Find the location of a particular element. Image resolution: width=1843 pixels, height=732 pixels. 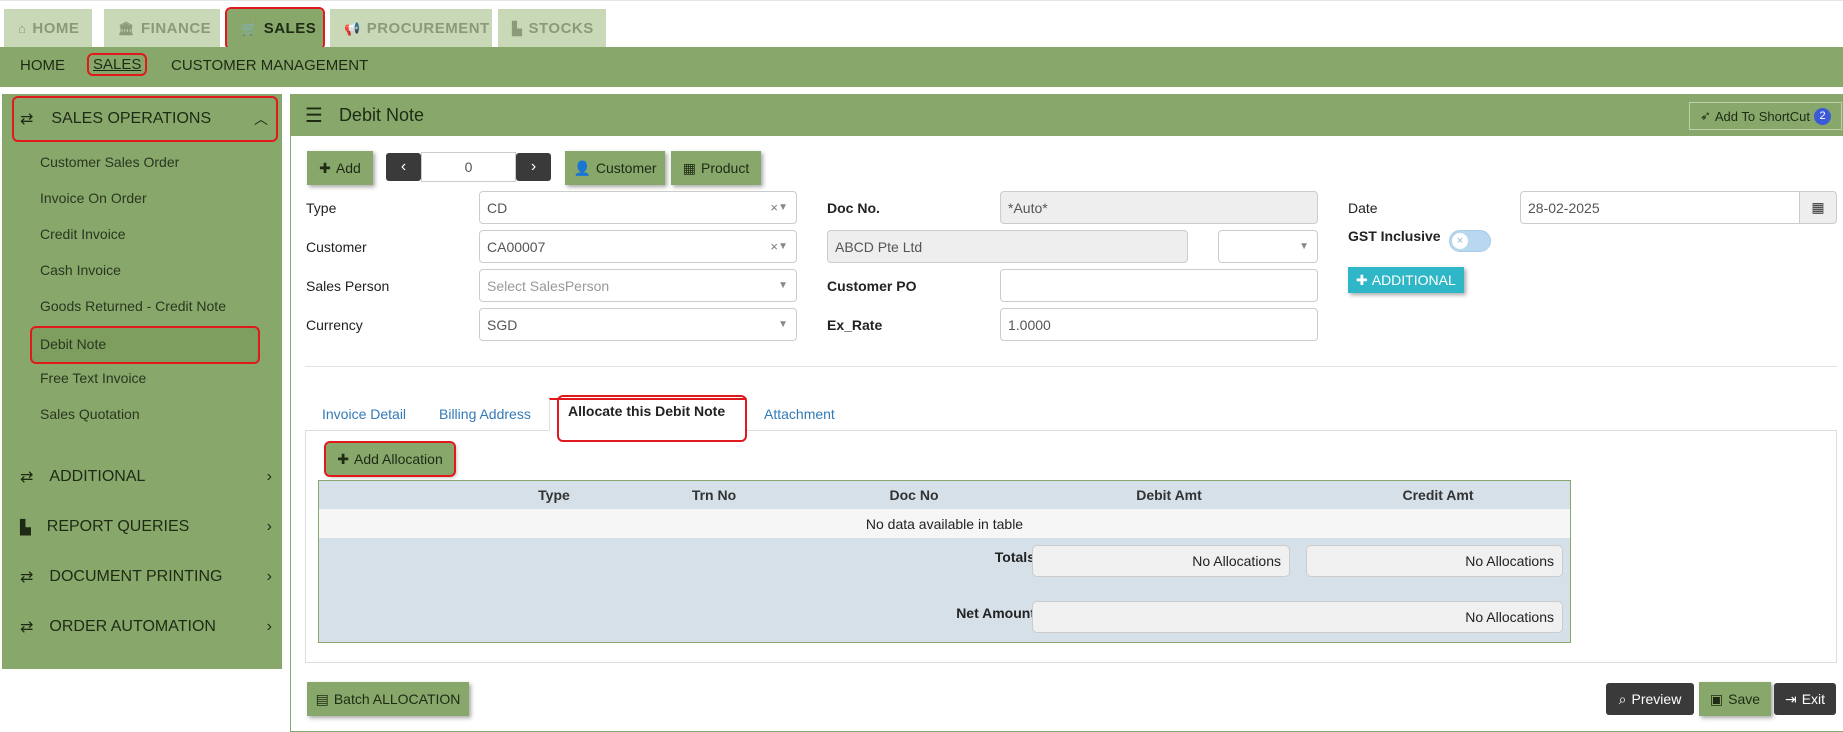

totals-credit-field: No Allocations is located at coordinates (1434, 561).